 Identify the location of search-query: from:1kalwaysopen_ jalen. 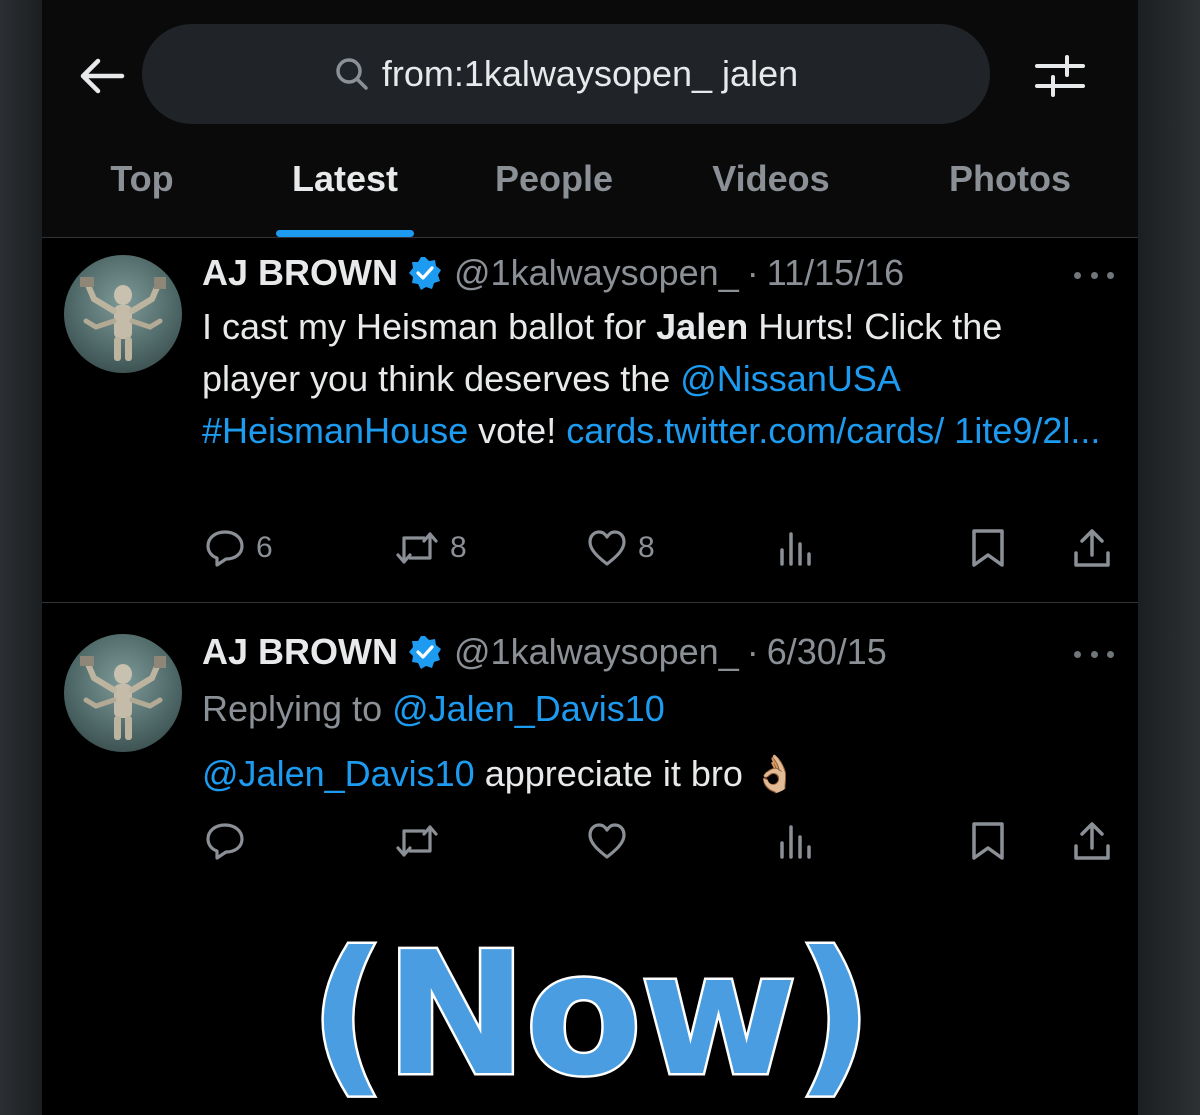
(590, 73).